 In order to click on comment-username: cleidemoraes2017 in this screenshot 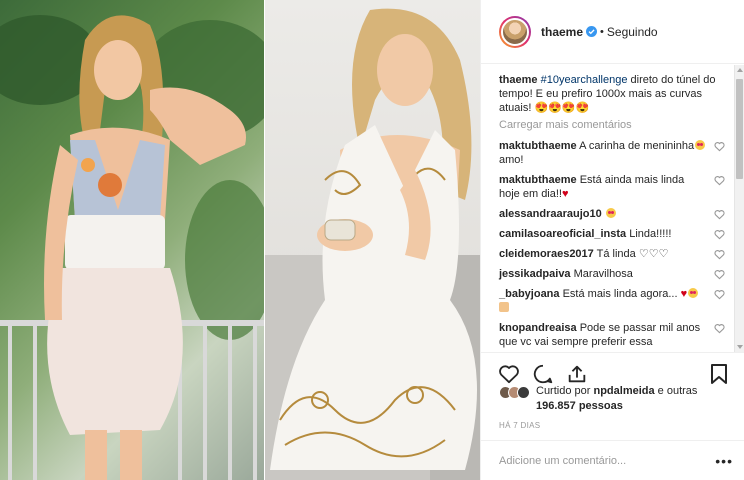, I will do `click(546, 254)`.